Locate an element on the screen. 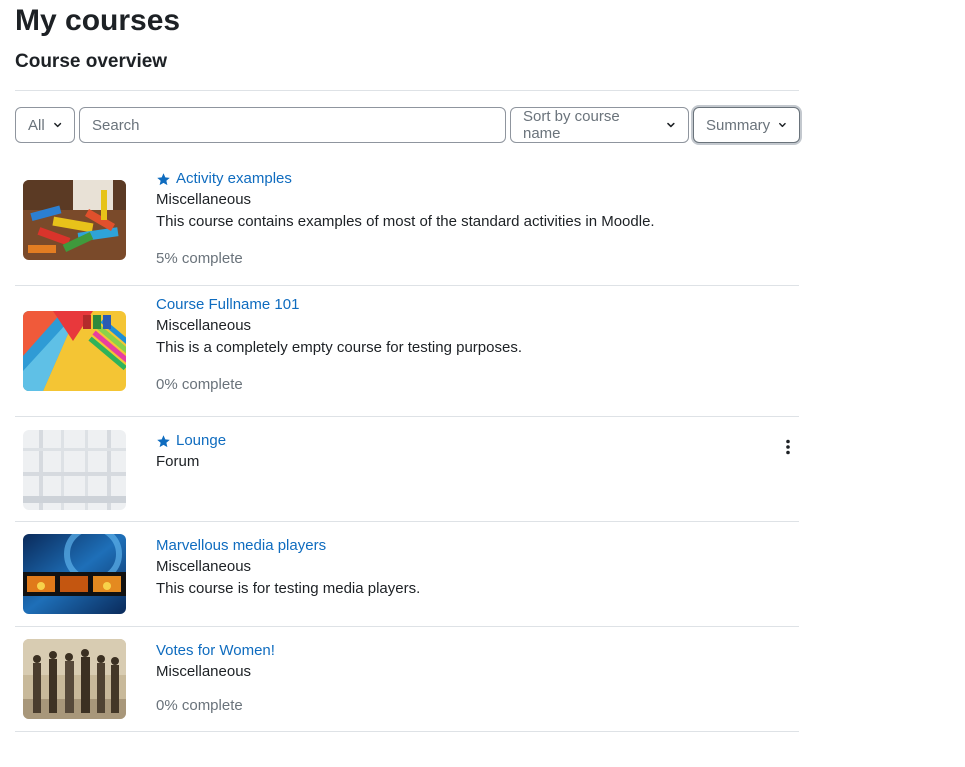 The image size is (965, 767). course-name: Marvellous media players is located at coordinates (241, 545).